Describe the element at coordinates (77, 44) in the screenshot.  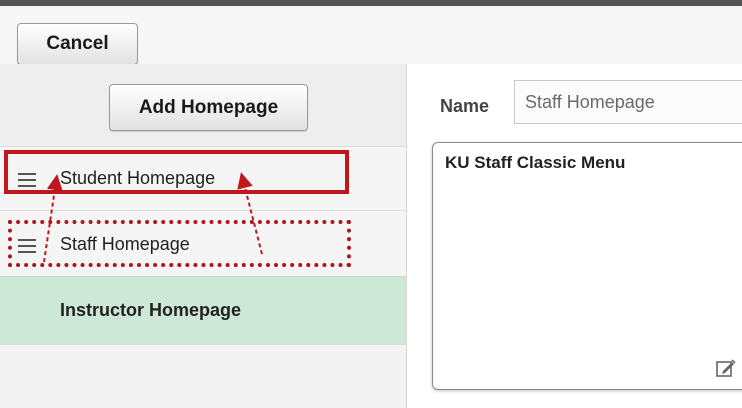
I see `cancel-button: Cancel` at that location.